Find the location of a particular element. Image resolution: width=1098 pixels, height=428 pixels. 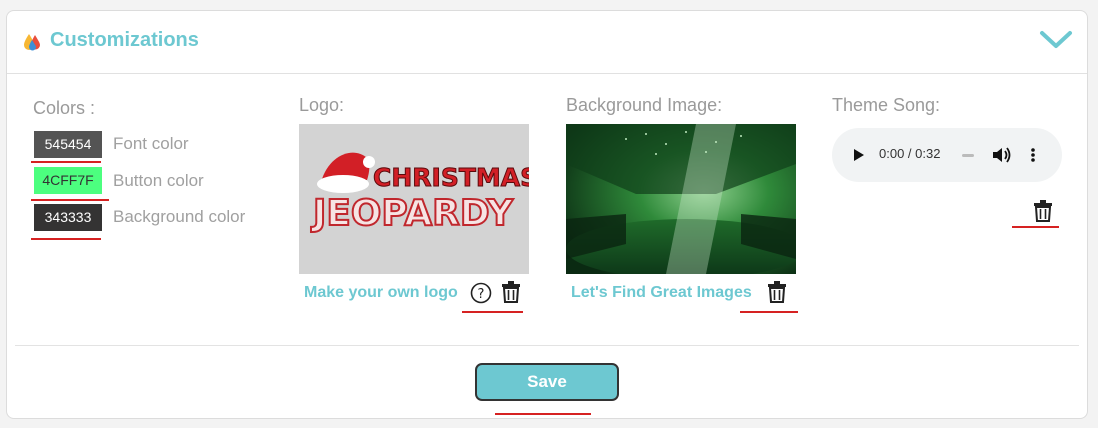

font-color-swatch: 545454 is located at coordinates (68, 144).